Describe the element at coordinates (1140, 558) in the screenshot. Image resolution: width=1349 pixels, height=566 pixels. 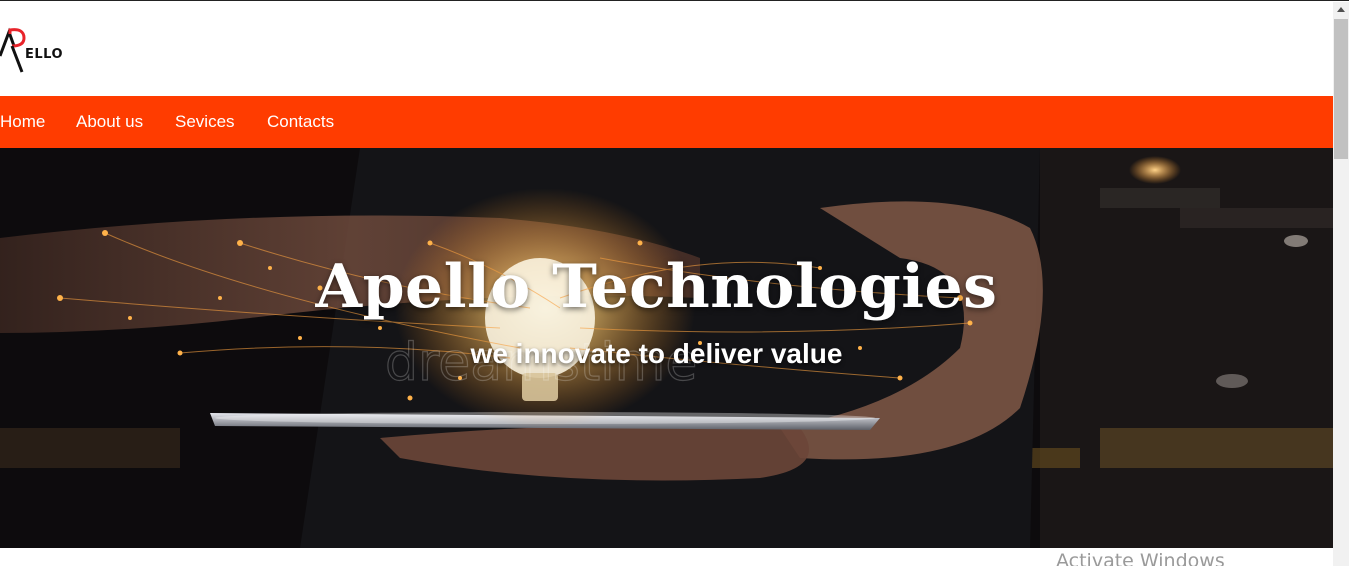
I see `activate-windows-watermark: Activate Windows` at that location.